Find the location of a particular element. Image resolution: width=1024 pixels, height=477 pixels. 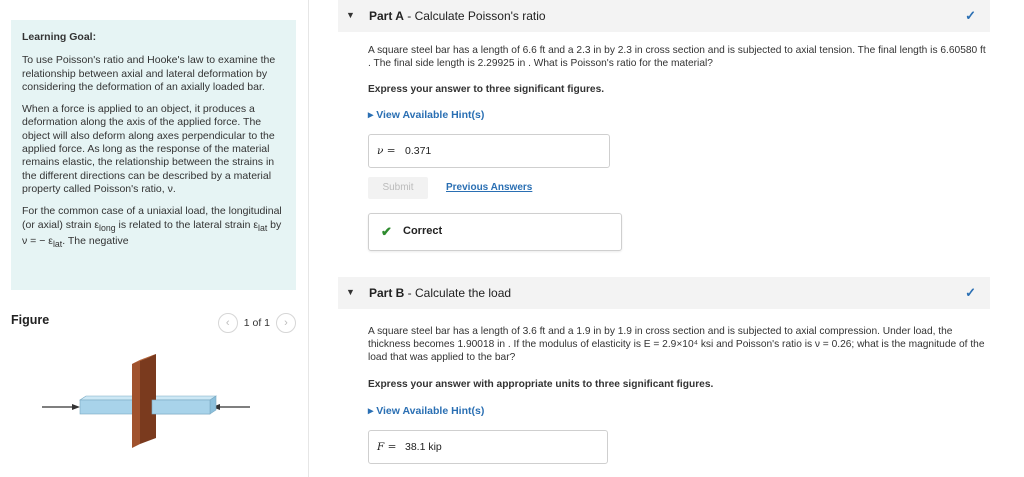

plate-side is located at coordinates (148, 399).